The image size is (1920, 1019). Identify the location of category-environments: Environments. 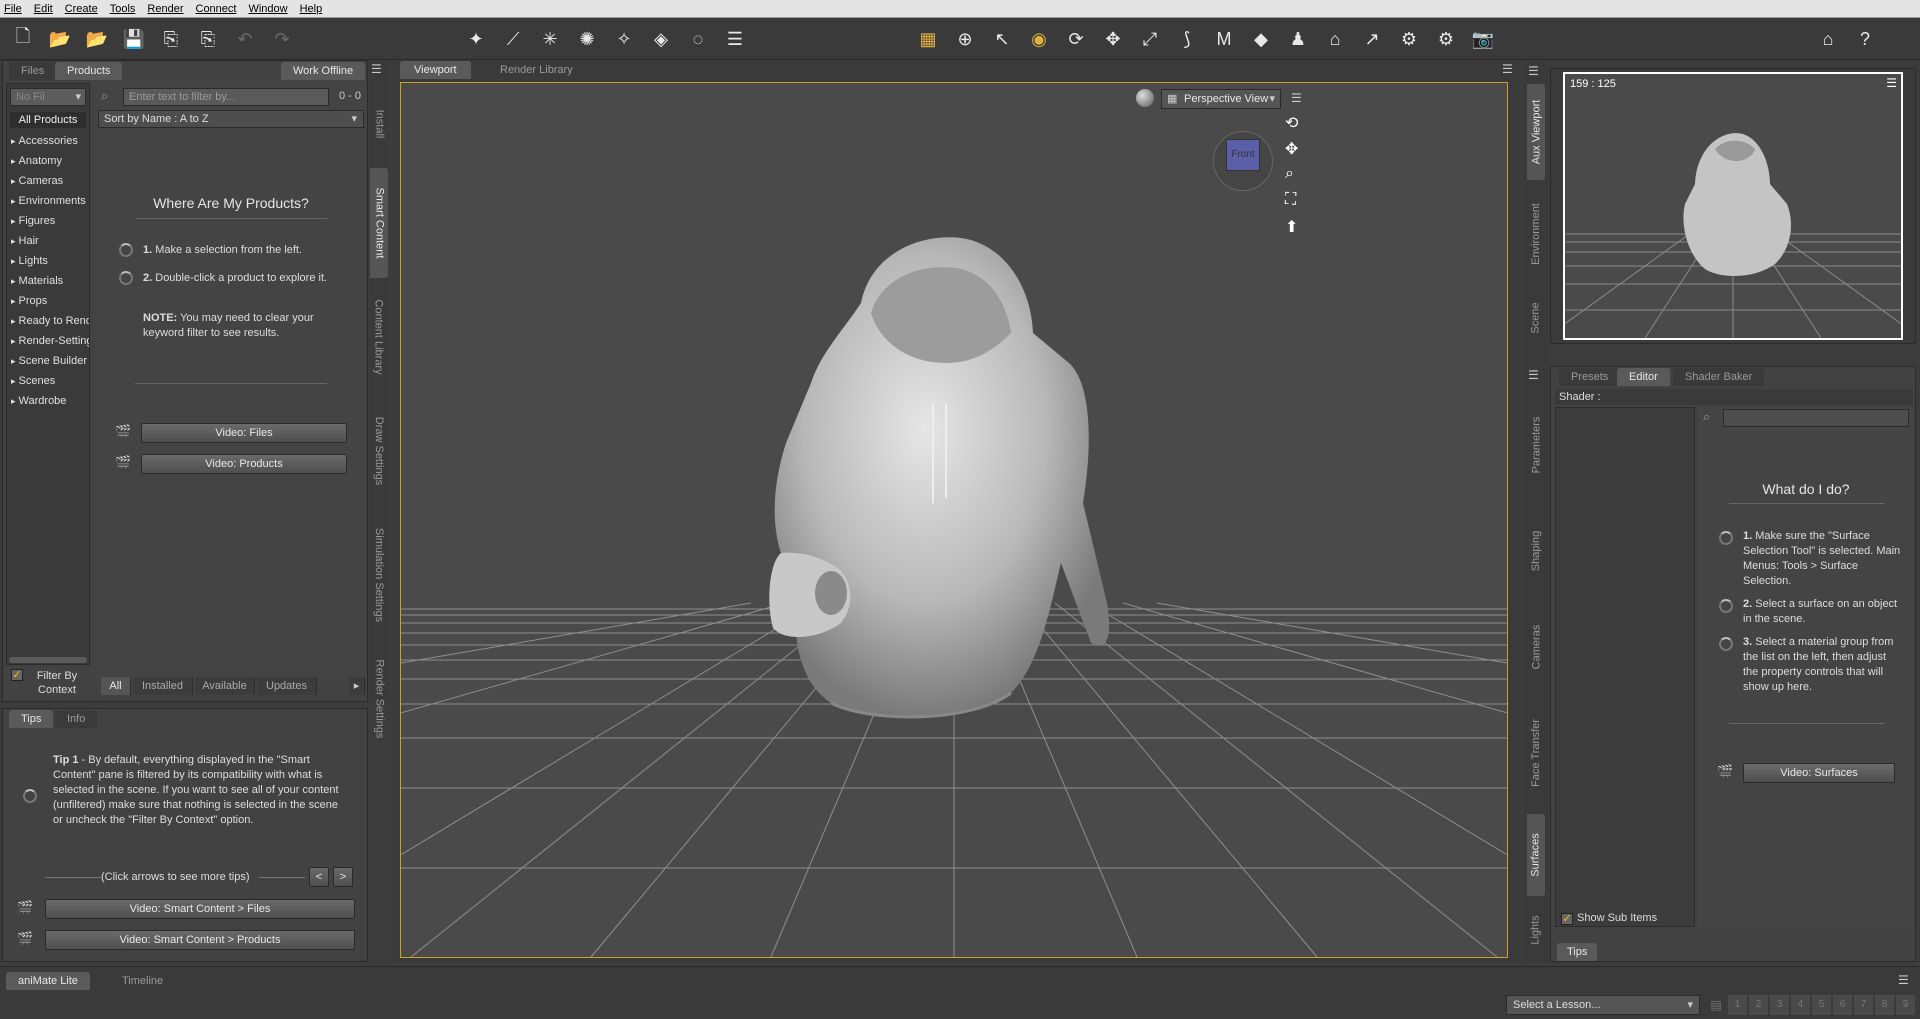
(48, 201).